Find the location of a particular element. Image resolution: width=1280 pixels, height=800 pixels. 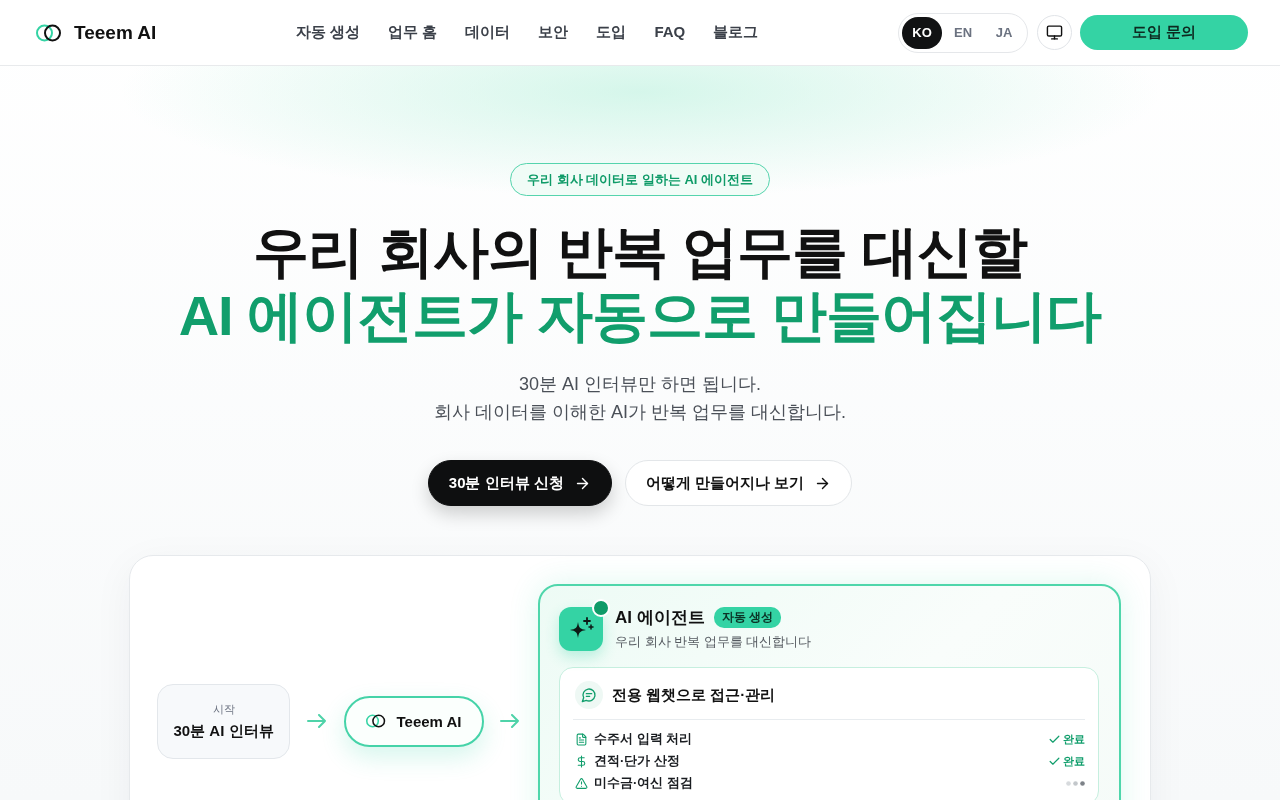

language-tab: JA is located at coordinates (1004, 32).